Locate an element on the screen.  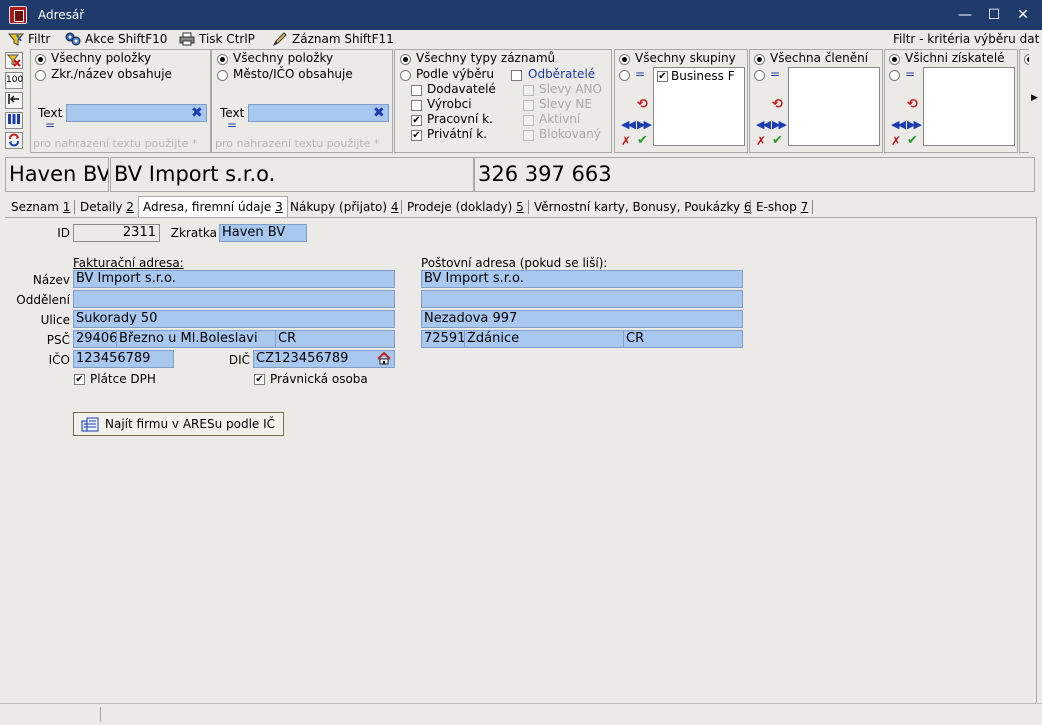
ares-search-button: Najít firmu v ARESu podle IČ is located at coordinates (178, 424).